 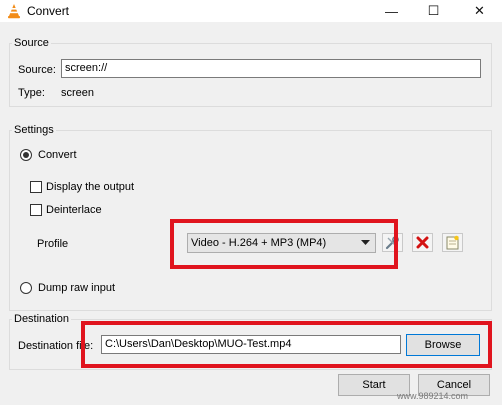 I want to click on display-output-checkbox, so click(x=36, y=187).